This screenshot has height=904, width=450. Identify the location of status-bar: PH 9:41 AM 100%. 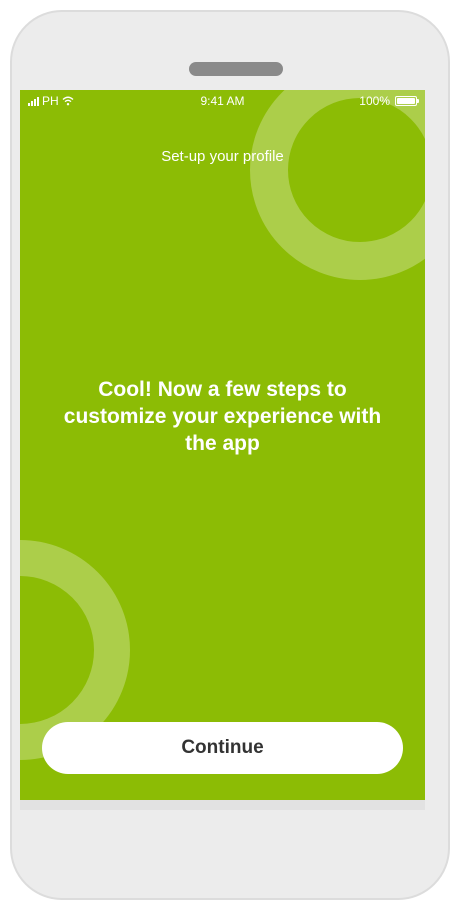
(222, 101).